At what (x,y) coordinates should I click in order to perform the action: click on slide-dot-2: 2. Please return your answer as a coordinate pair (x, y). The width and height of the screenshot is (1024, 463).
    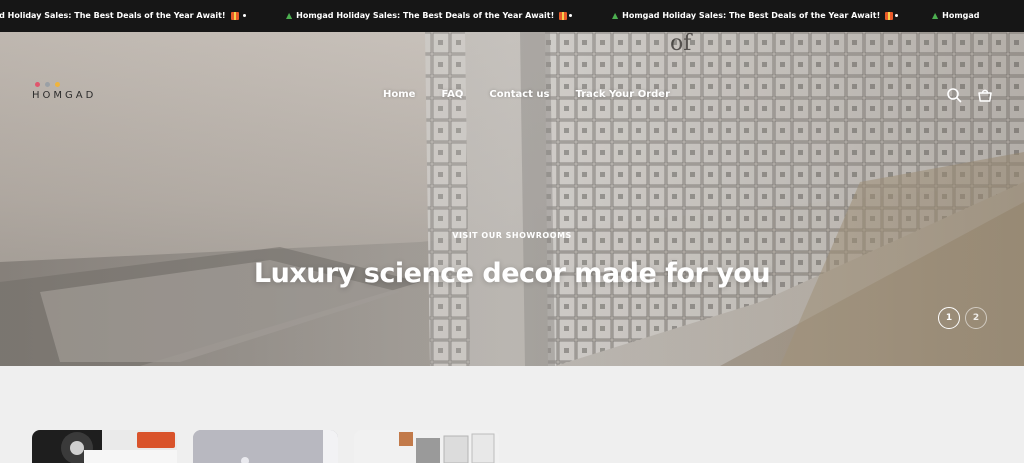
    Looking at the image, I should click on (976, 318).